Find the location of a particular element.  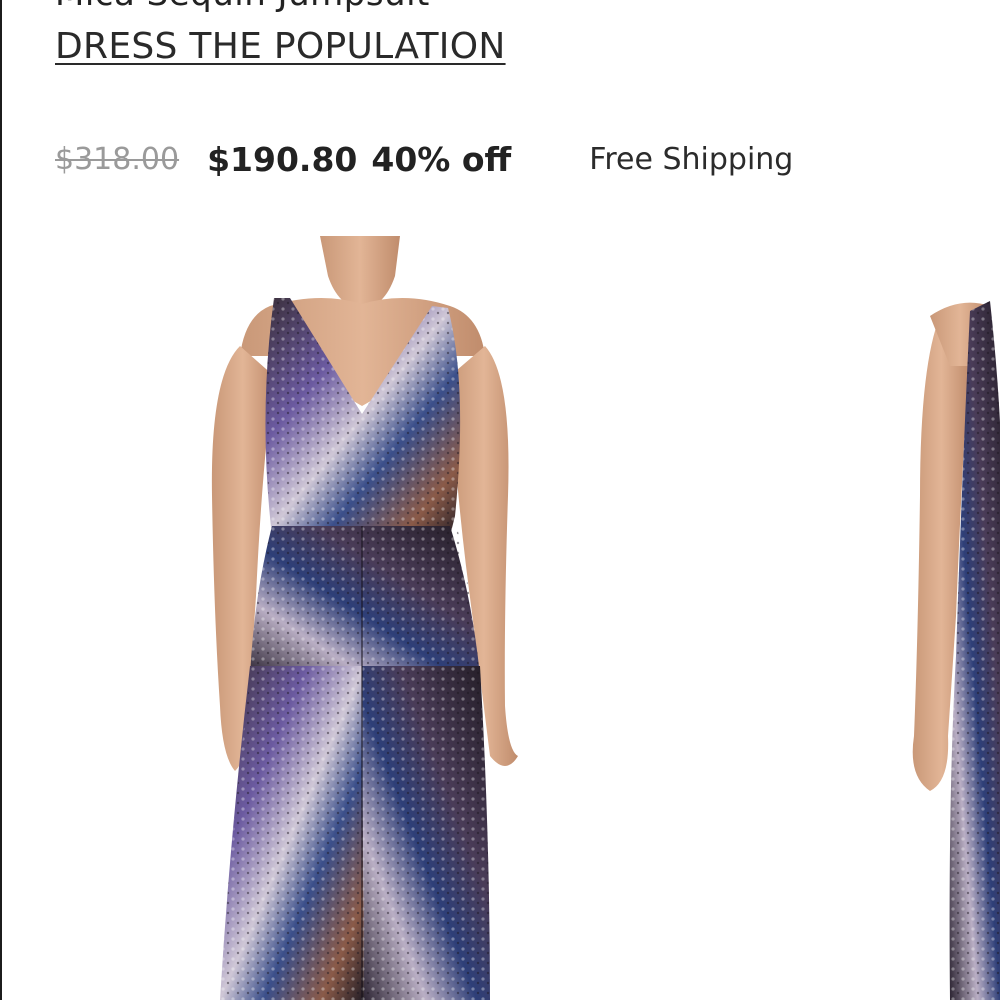

brand-link: DRESS THE POPULATION is located at coordinates (280, 46).